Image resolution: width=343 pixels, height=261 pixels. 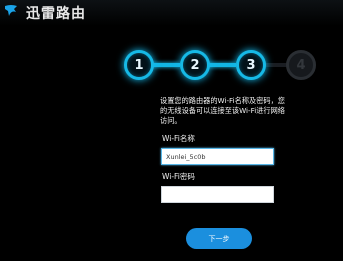 I want to click on wifi-password-label: Wi-Fi密码, so click(x=178, y=176).